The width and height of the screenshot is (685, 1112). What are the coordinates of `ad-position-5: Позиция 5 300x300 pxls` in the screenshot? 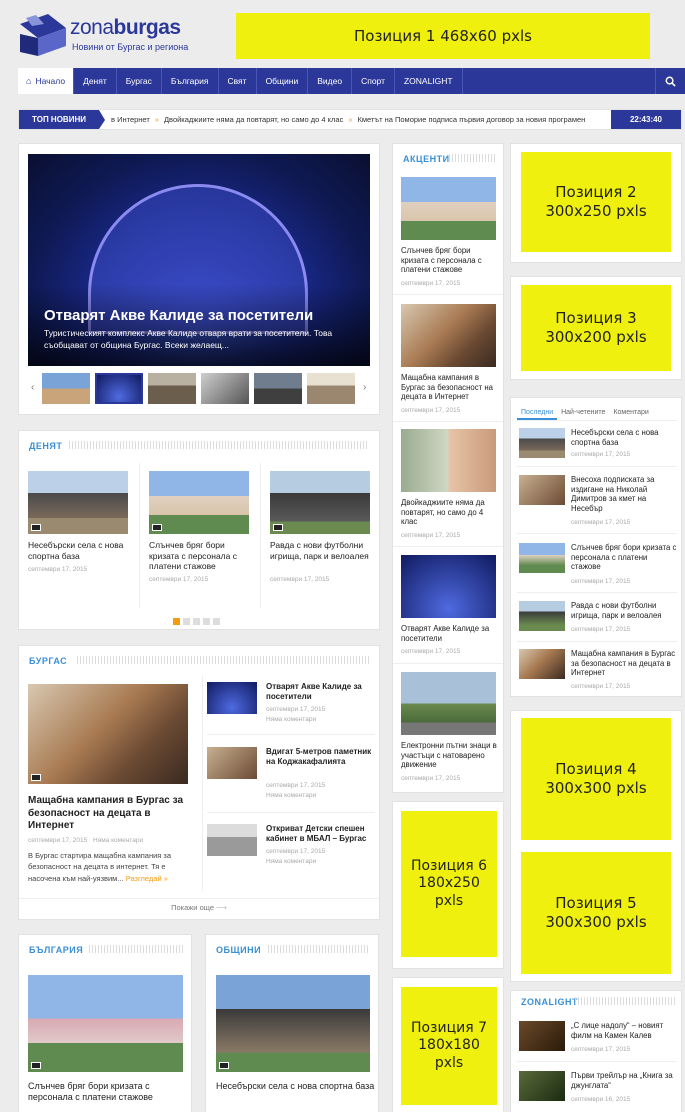 It's located at (596, 913).